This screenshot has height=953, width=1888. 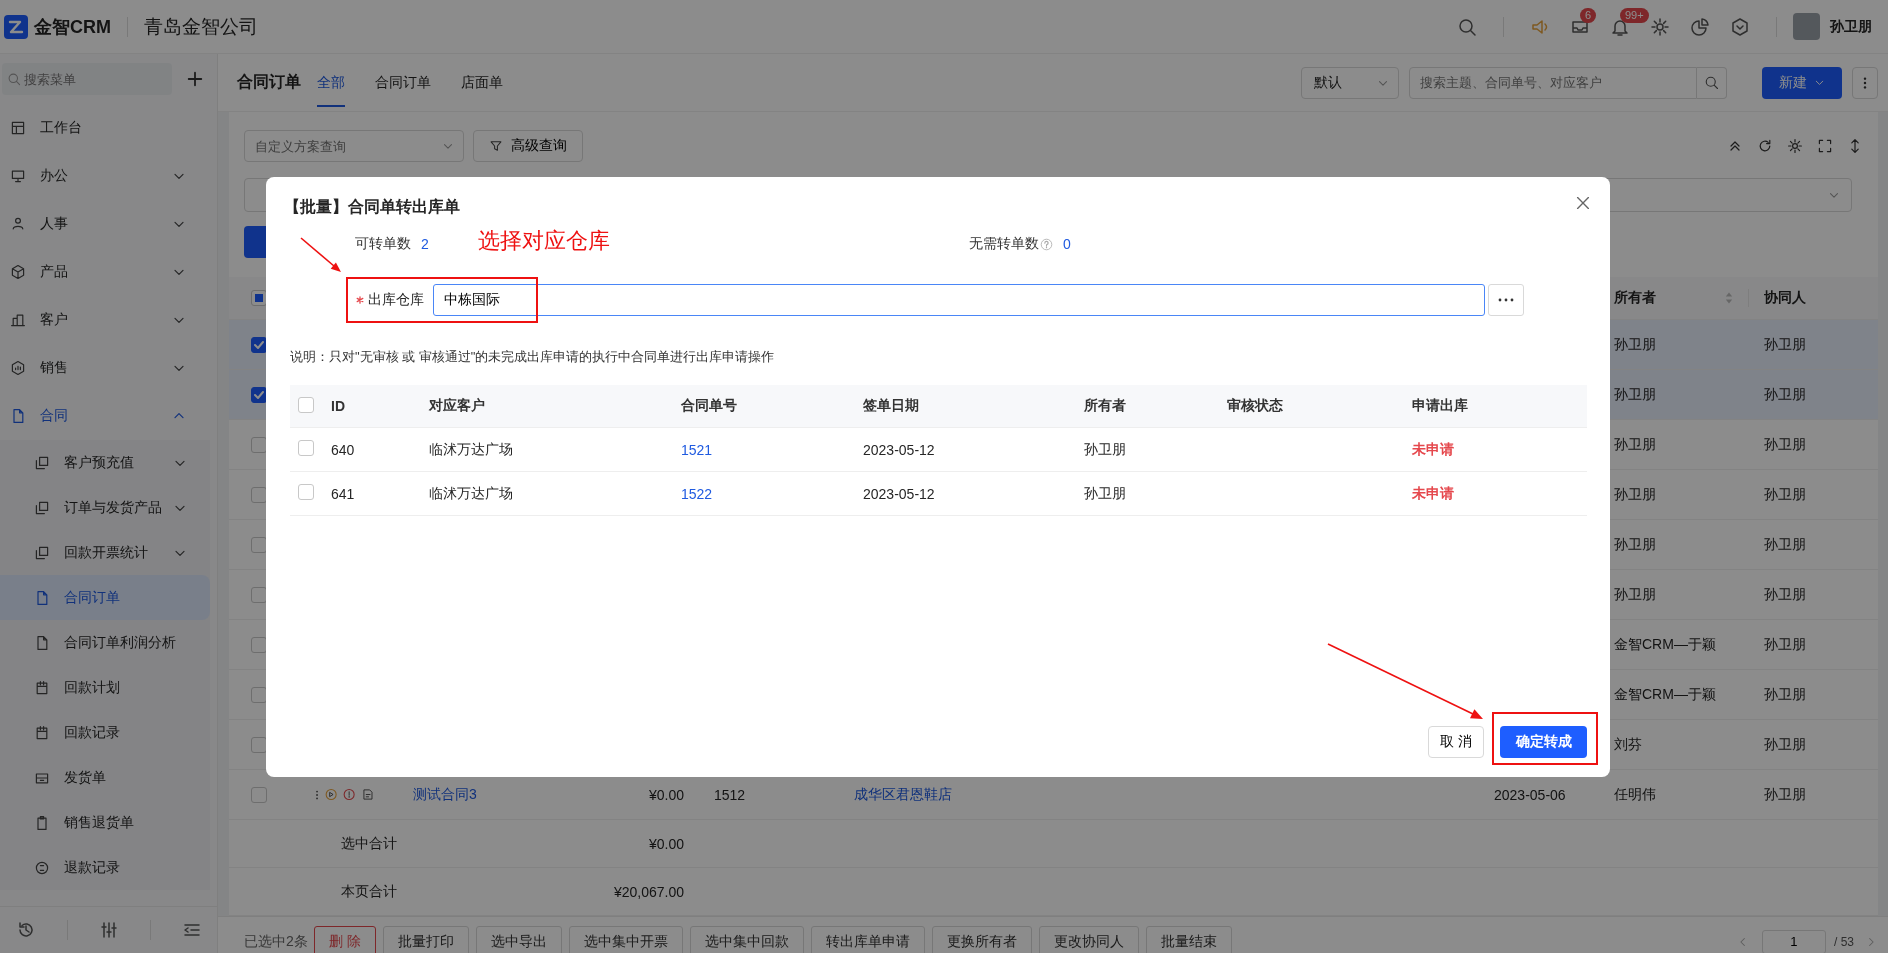 What do you see at coordinates (369, 842) in the screenshot?
I see `total-label: 选中合计` at bounding box center [369, 842].